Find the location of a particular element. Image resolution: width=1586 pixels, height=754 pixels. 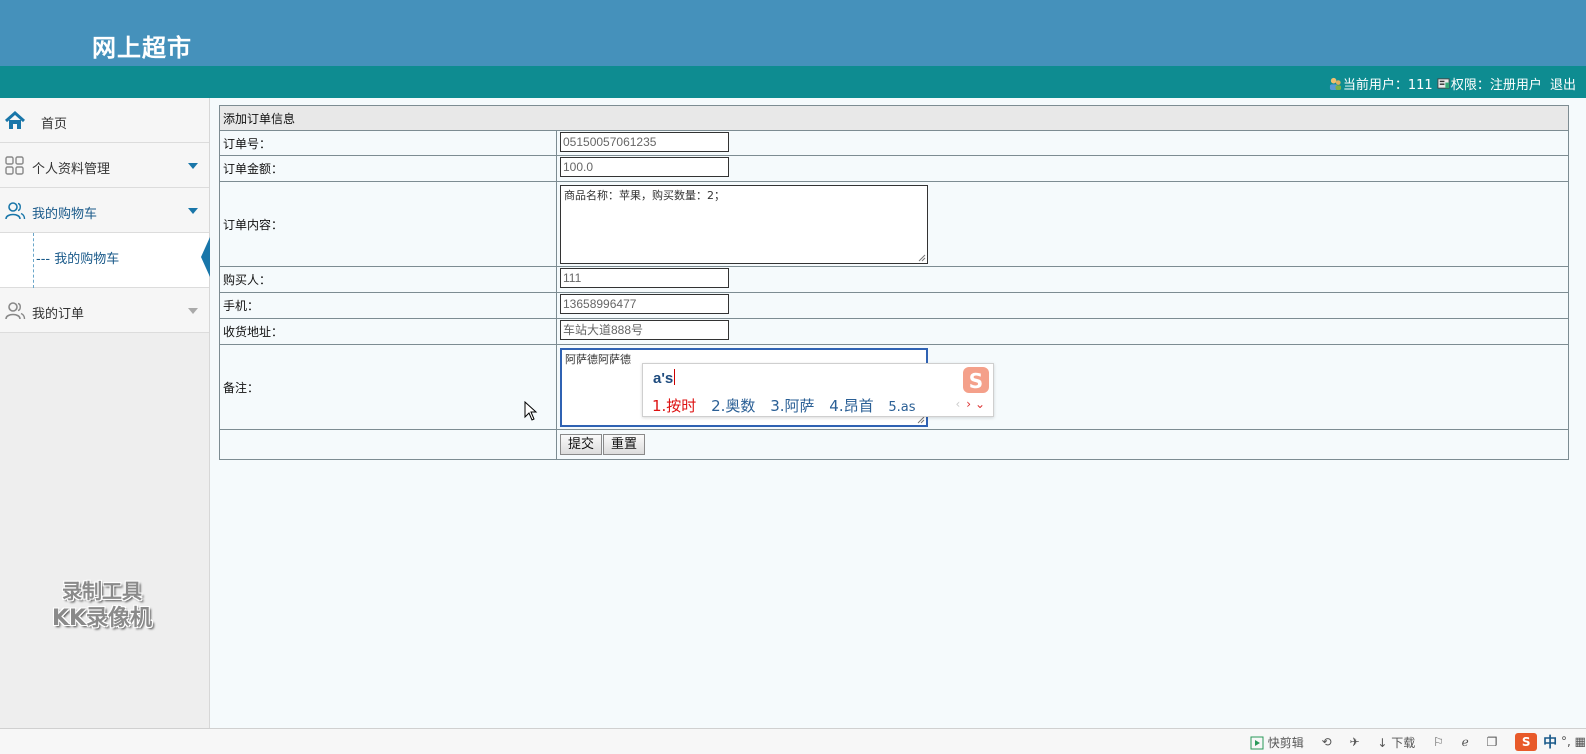

form-header-row: 添加订单信息 is located at coordinates (894, 118).